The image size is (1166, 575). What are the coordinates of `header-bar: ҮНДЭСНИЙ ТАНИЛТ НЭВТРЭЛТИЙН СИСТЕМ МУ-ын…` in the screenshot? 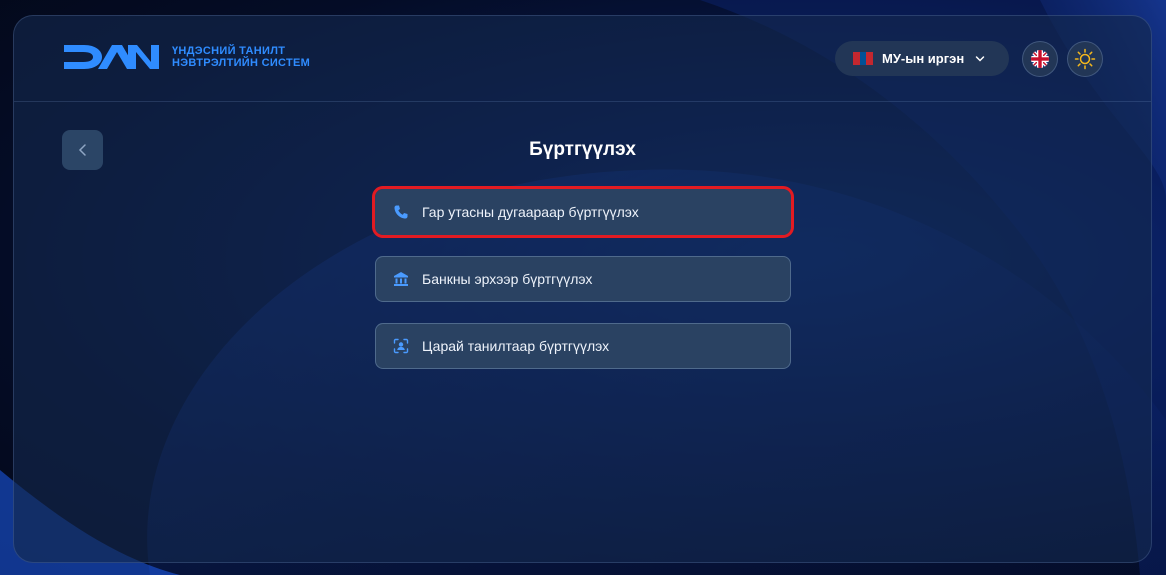 It's located at (582, 59).